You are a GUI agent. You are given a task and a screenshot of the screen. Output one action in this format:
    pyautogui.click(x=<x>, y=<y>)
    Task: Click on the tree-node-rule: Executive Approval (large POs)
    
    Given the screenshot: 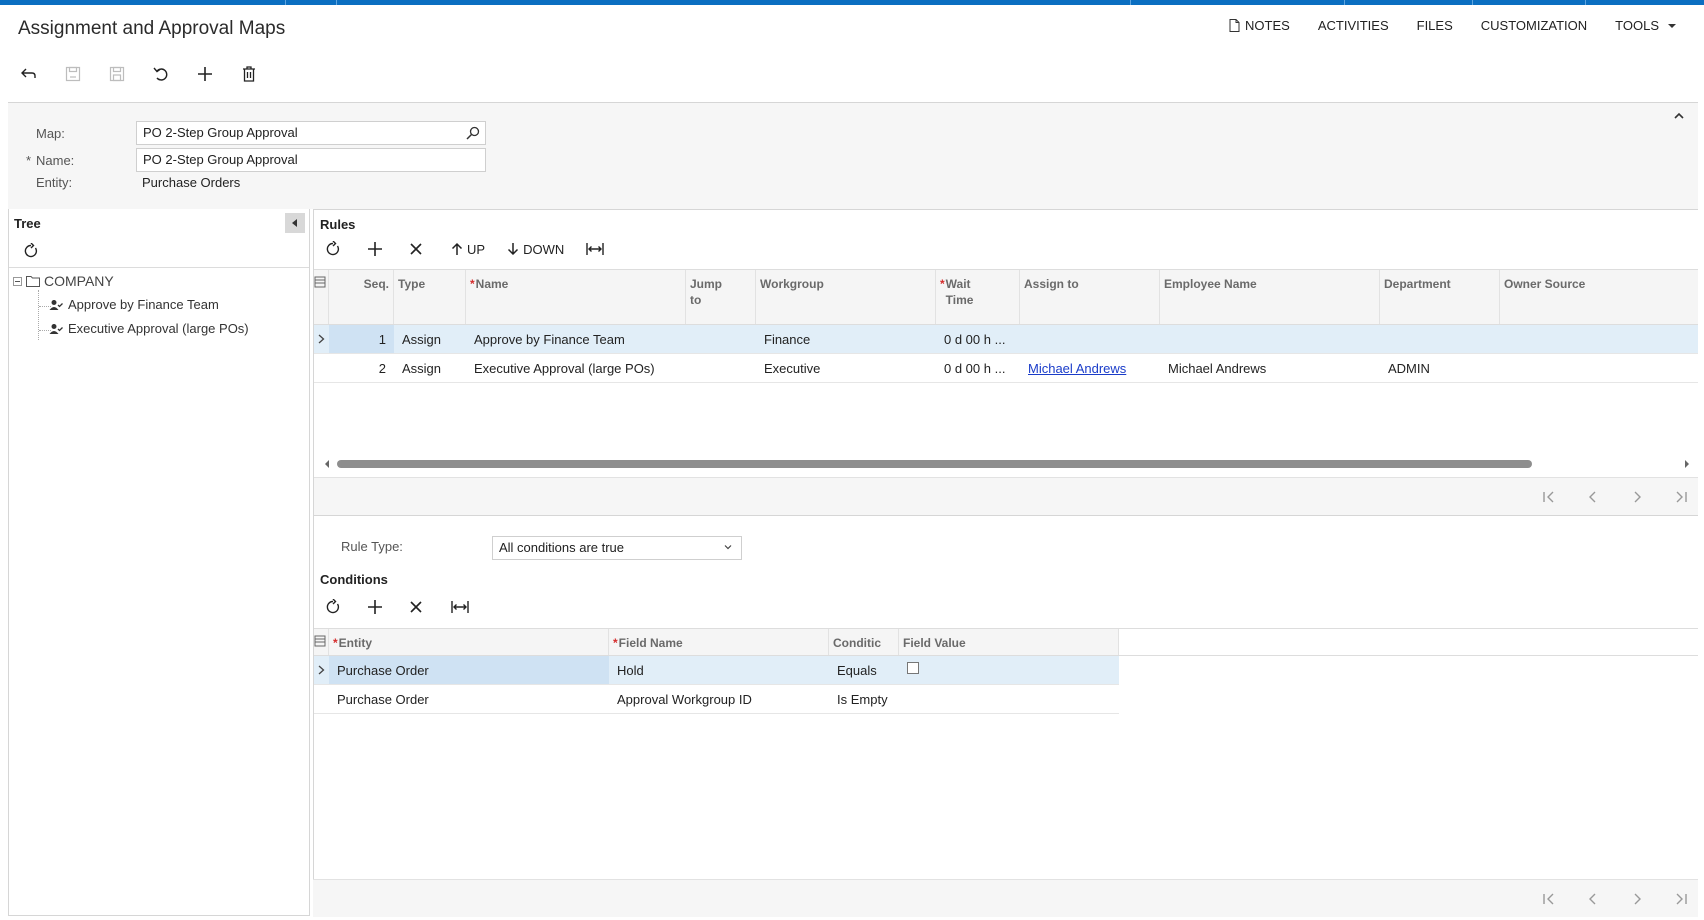 What is the action you would take?
    pyautogui.click(x=149, y=328)
    